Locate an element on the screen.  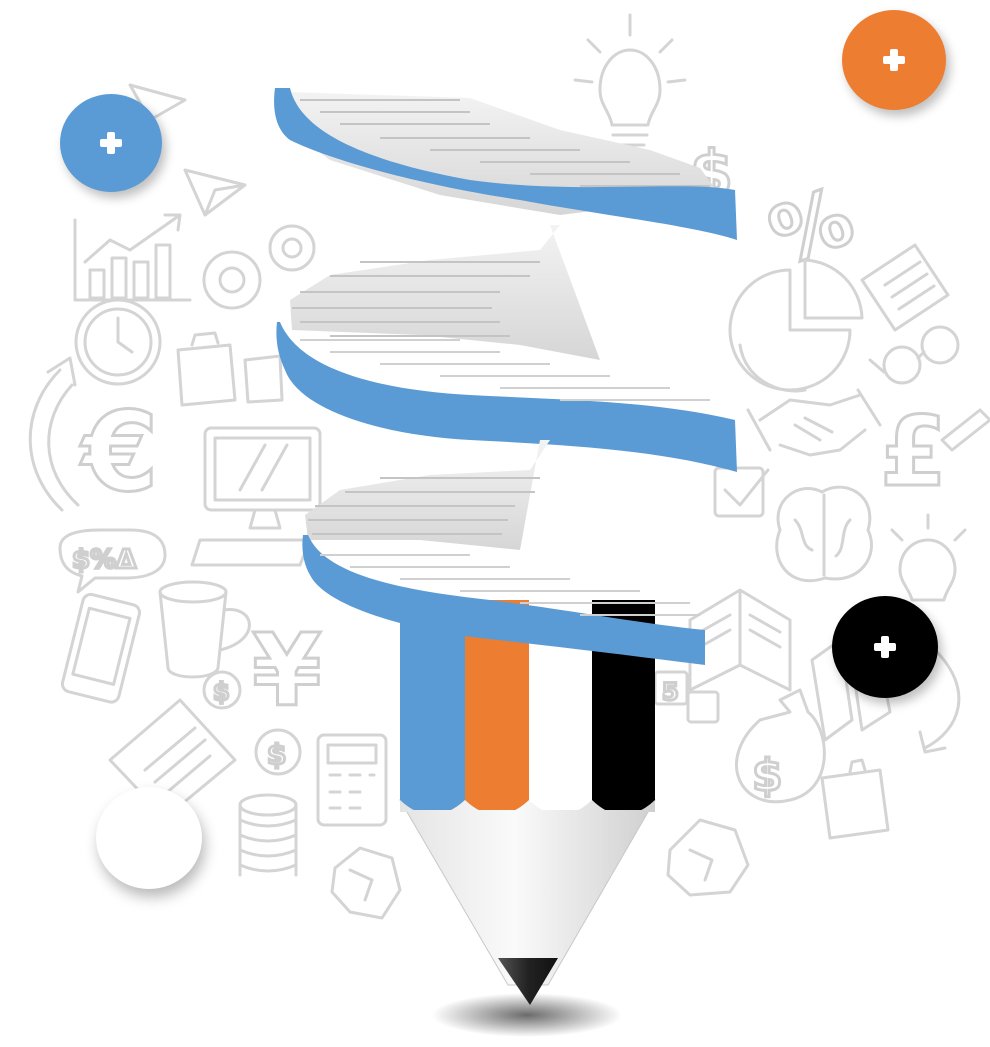
add-button-orange is located at coordinates (894, 60).